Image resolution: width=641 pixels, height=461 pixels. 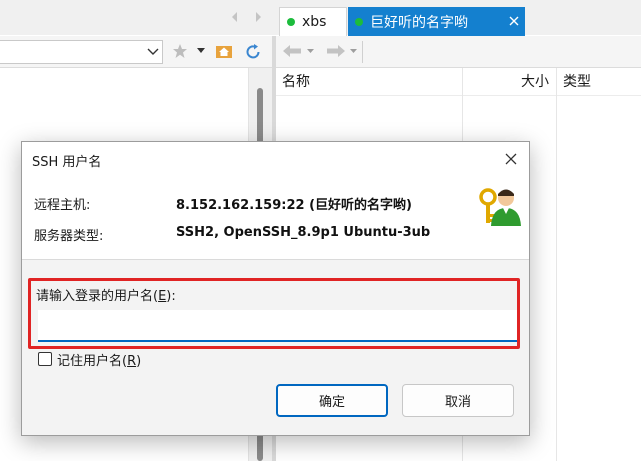 I want to click on dialog-titlebar: SSH 用户名, so click(x=275, y=159).